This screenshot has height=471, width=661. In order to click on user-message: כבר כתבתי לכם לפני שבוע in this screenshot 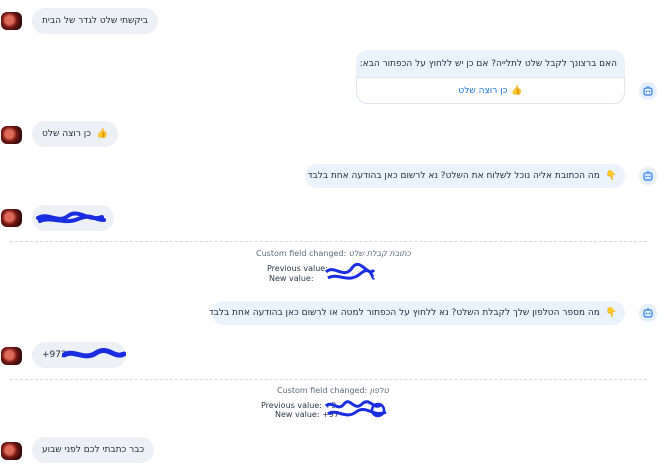, I will do `click(93, 450)`.